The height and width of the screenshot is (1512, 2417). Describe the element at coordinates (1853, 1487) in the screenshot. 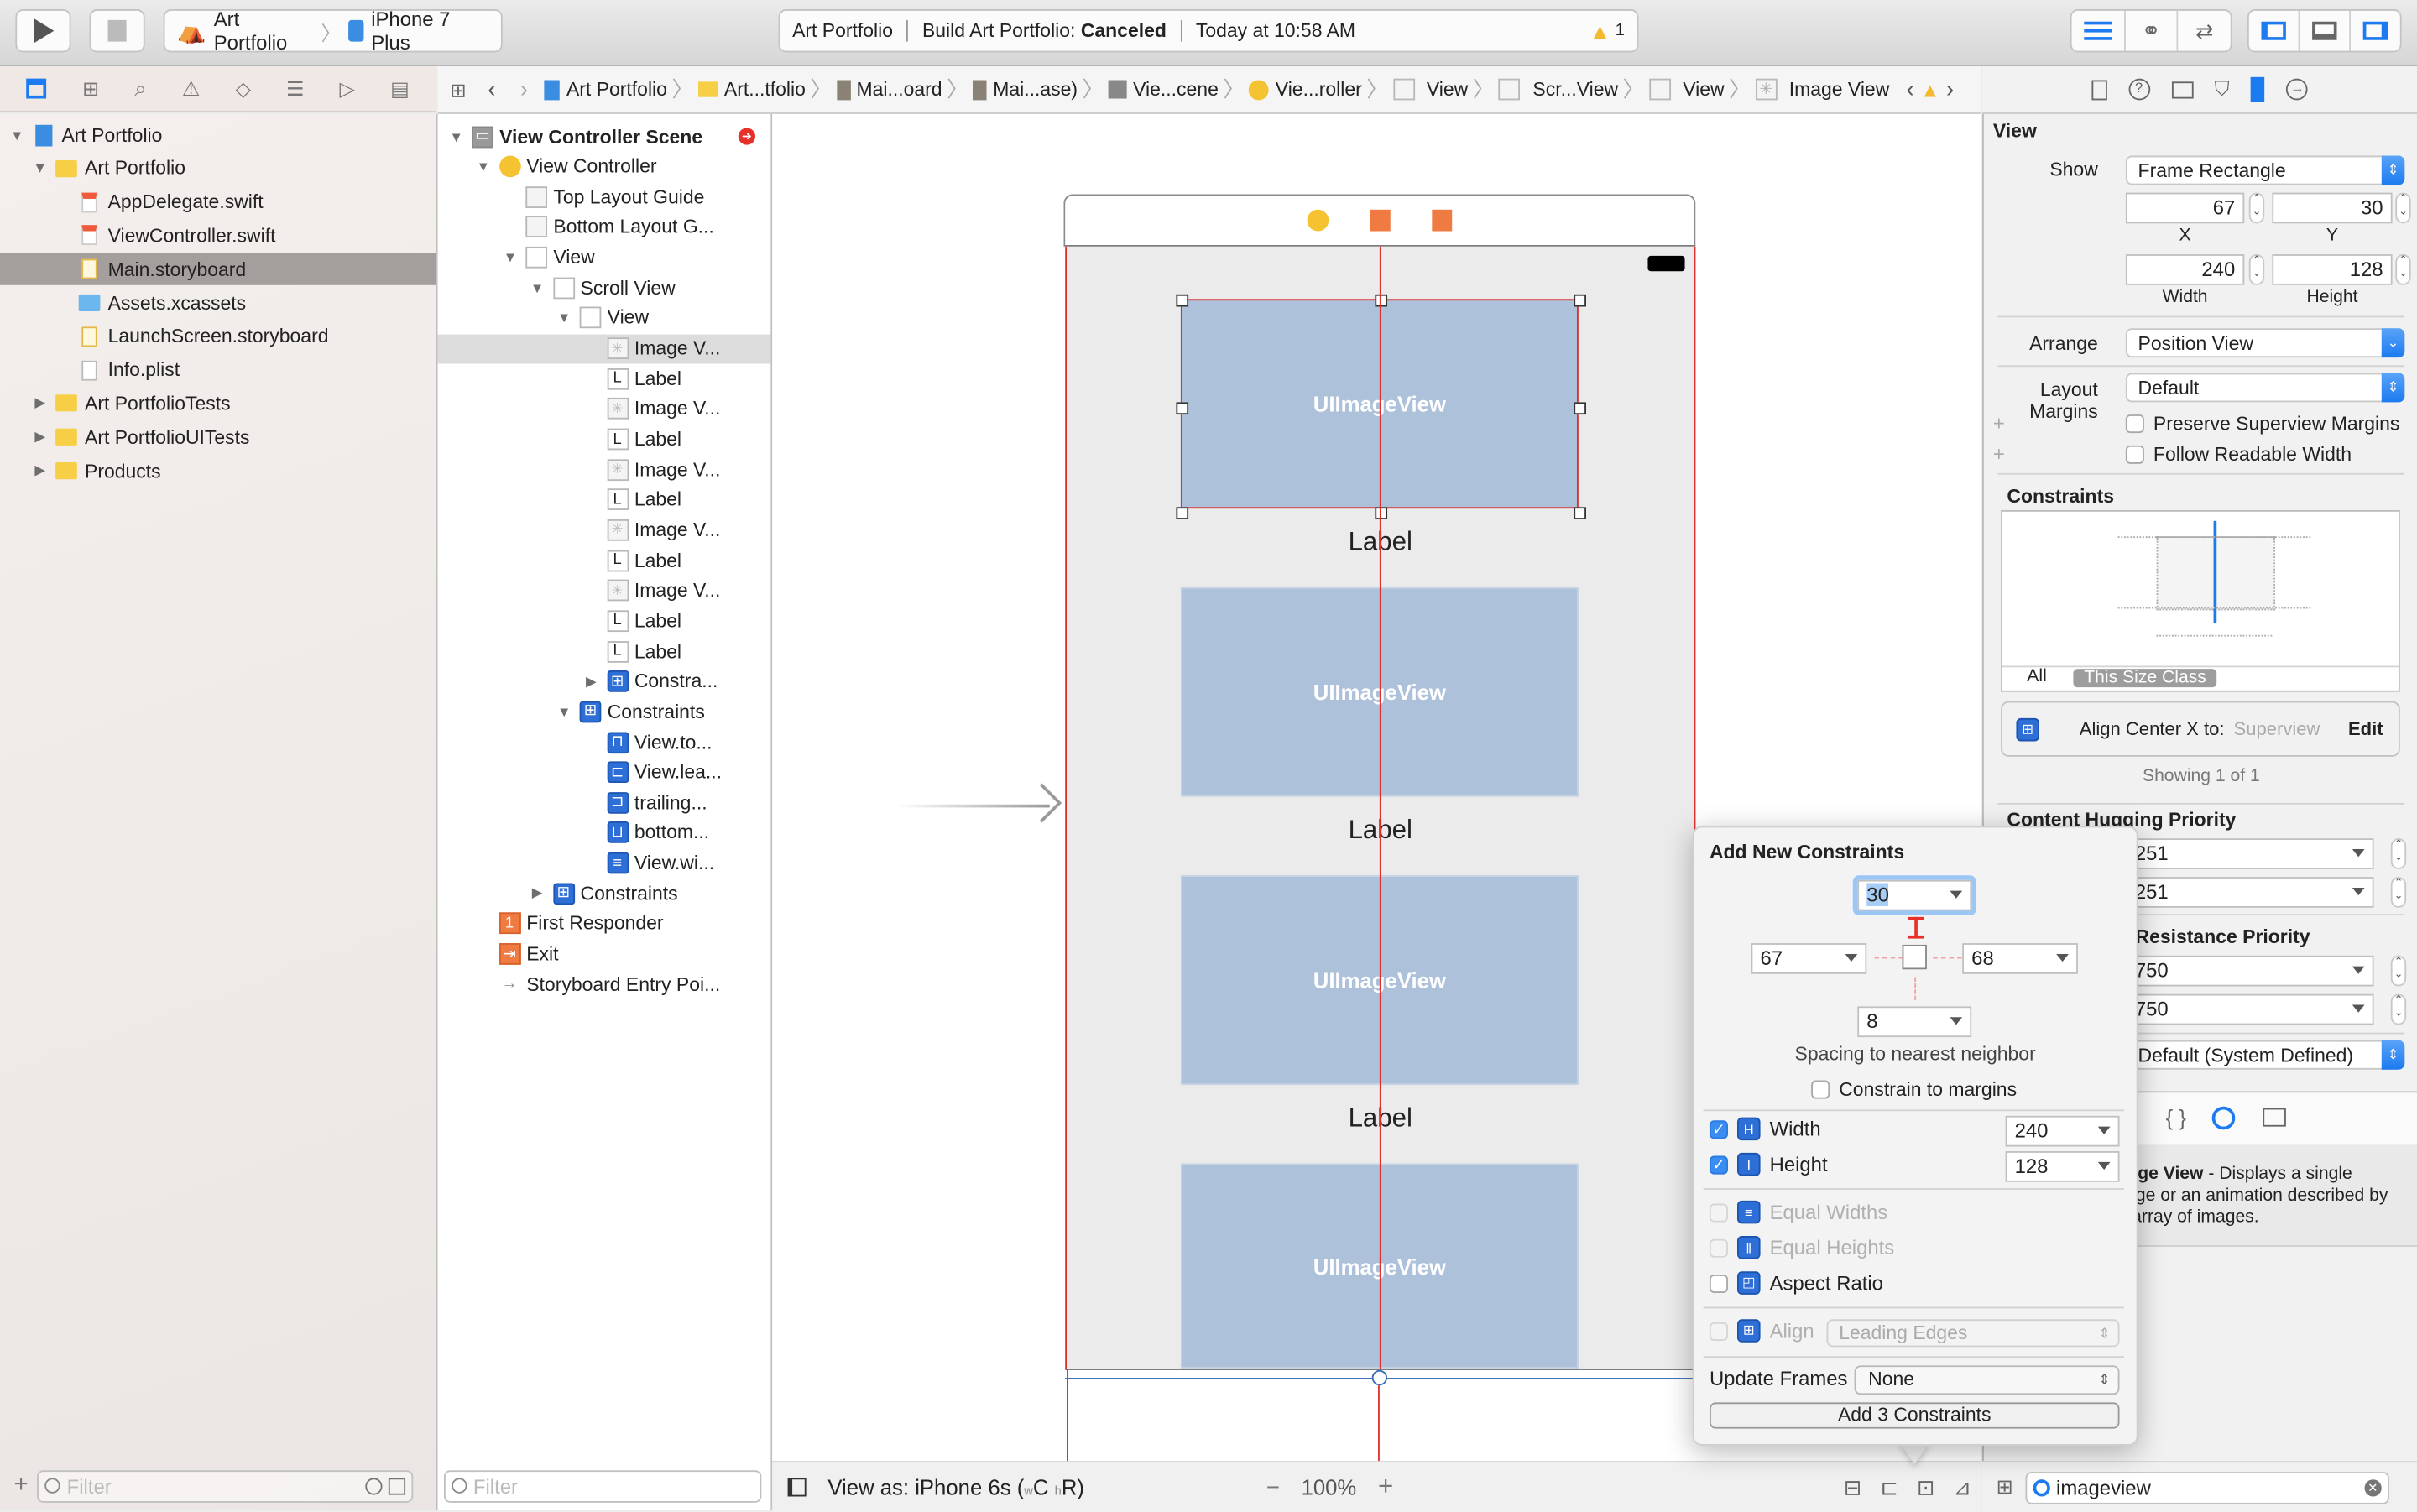

I see `stack-button: ⊟` at that location.